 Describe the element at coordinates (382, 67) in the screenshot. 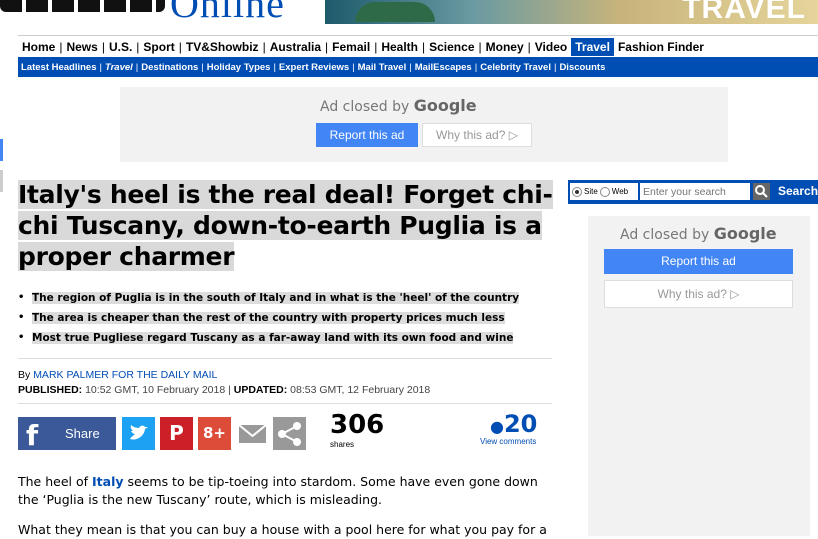

I see `subnav-item-mail-travel: Mail Travel` at that location.